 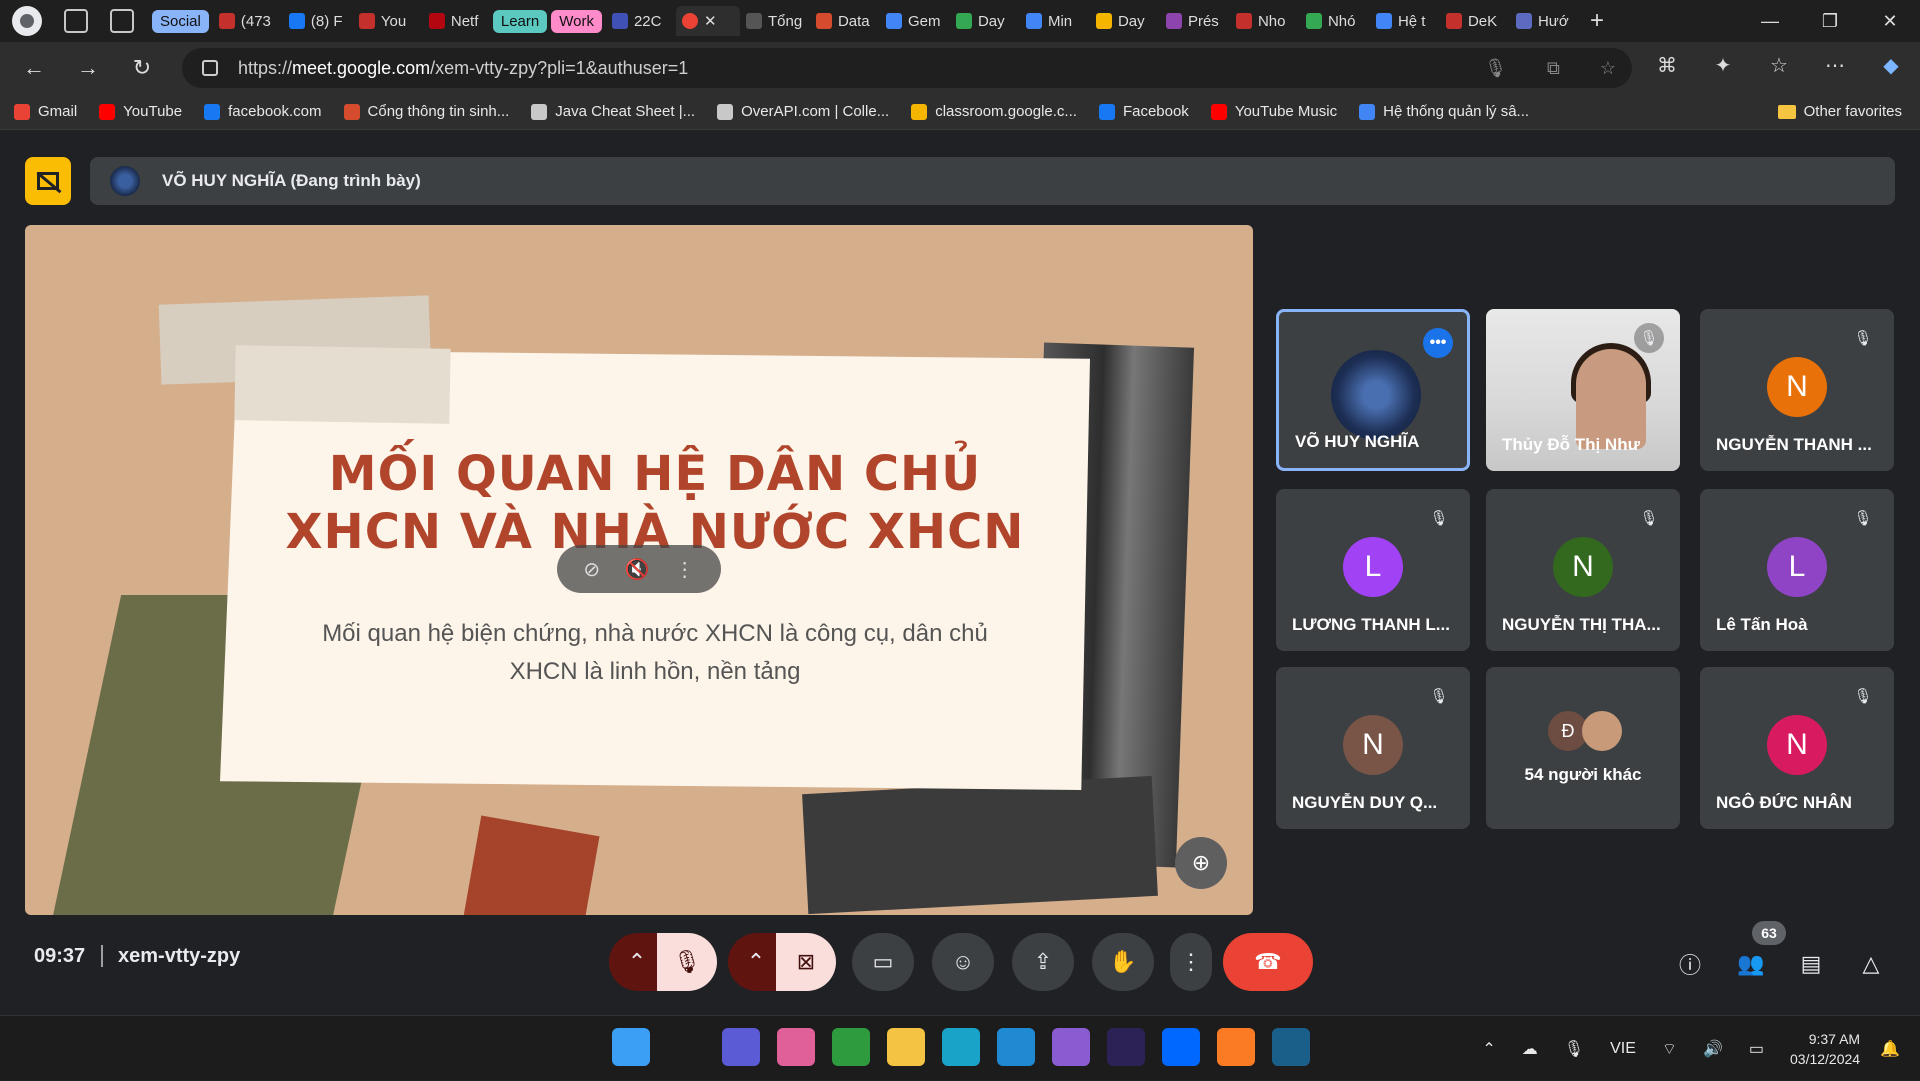 What do you see at coordinates (180, 21) in the screenshot?
I see `tab-group-social: Social` at bounding box center [180, 21].